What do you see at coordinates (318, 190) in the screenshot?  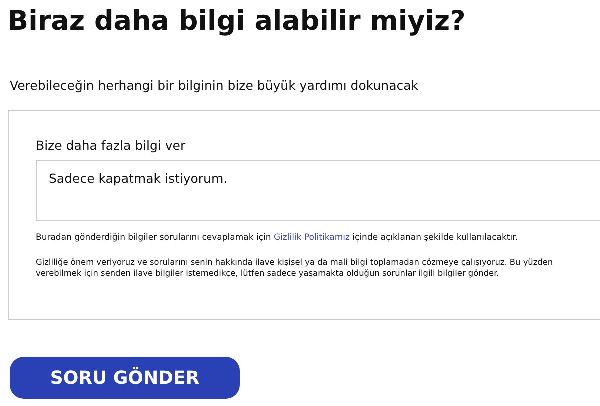 I see `input-field: Sadece kapatmak istiyorum.` at bounding box center [318, 190].